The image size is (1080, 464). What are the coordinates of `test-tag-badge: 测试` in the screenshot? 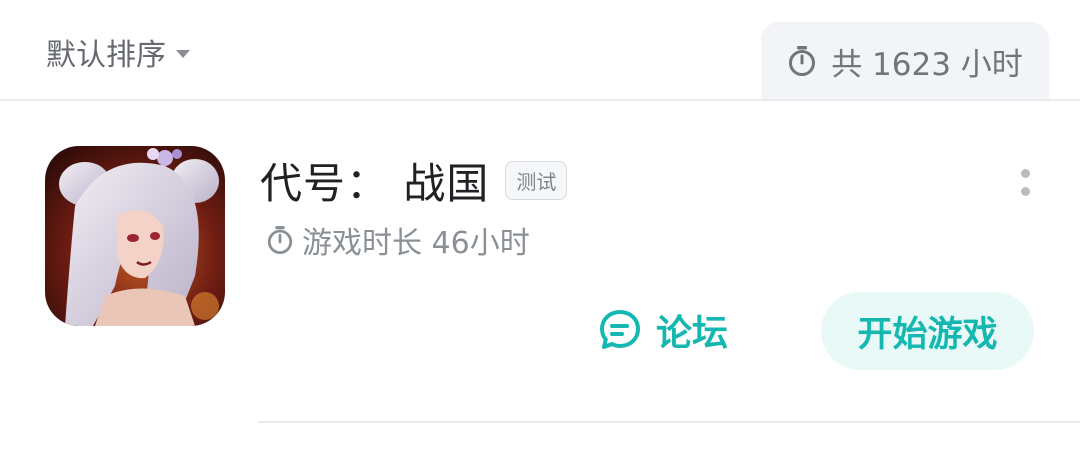 It's located at (536, 180).